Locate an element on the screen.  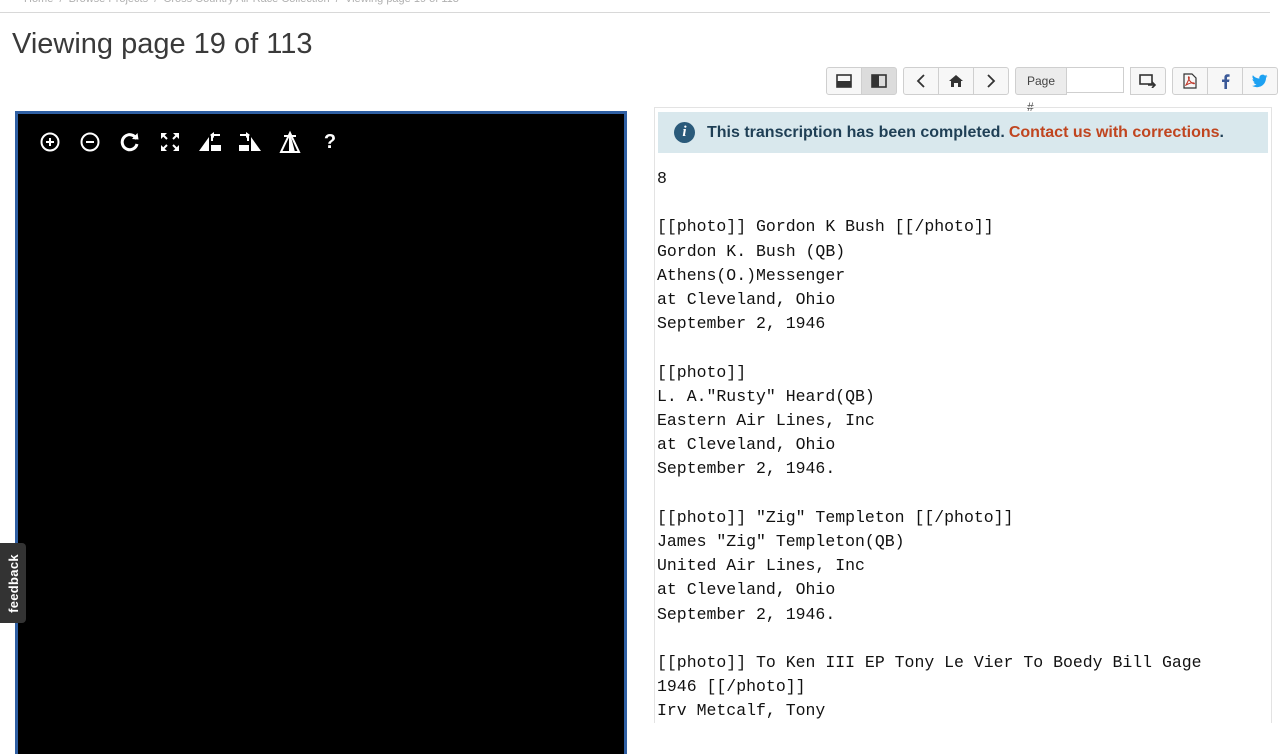
facebook-icon is located at coordinates (1226, 81).